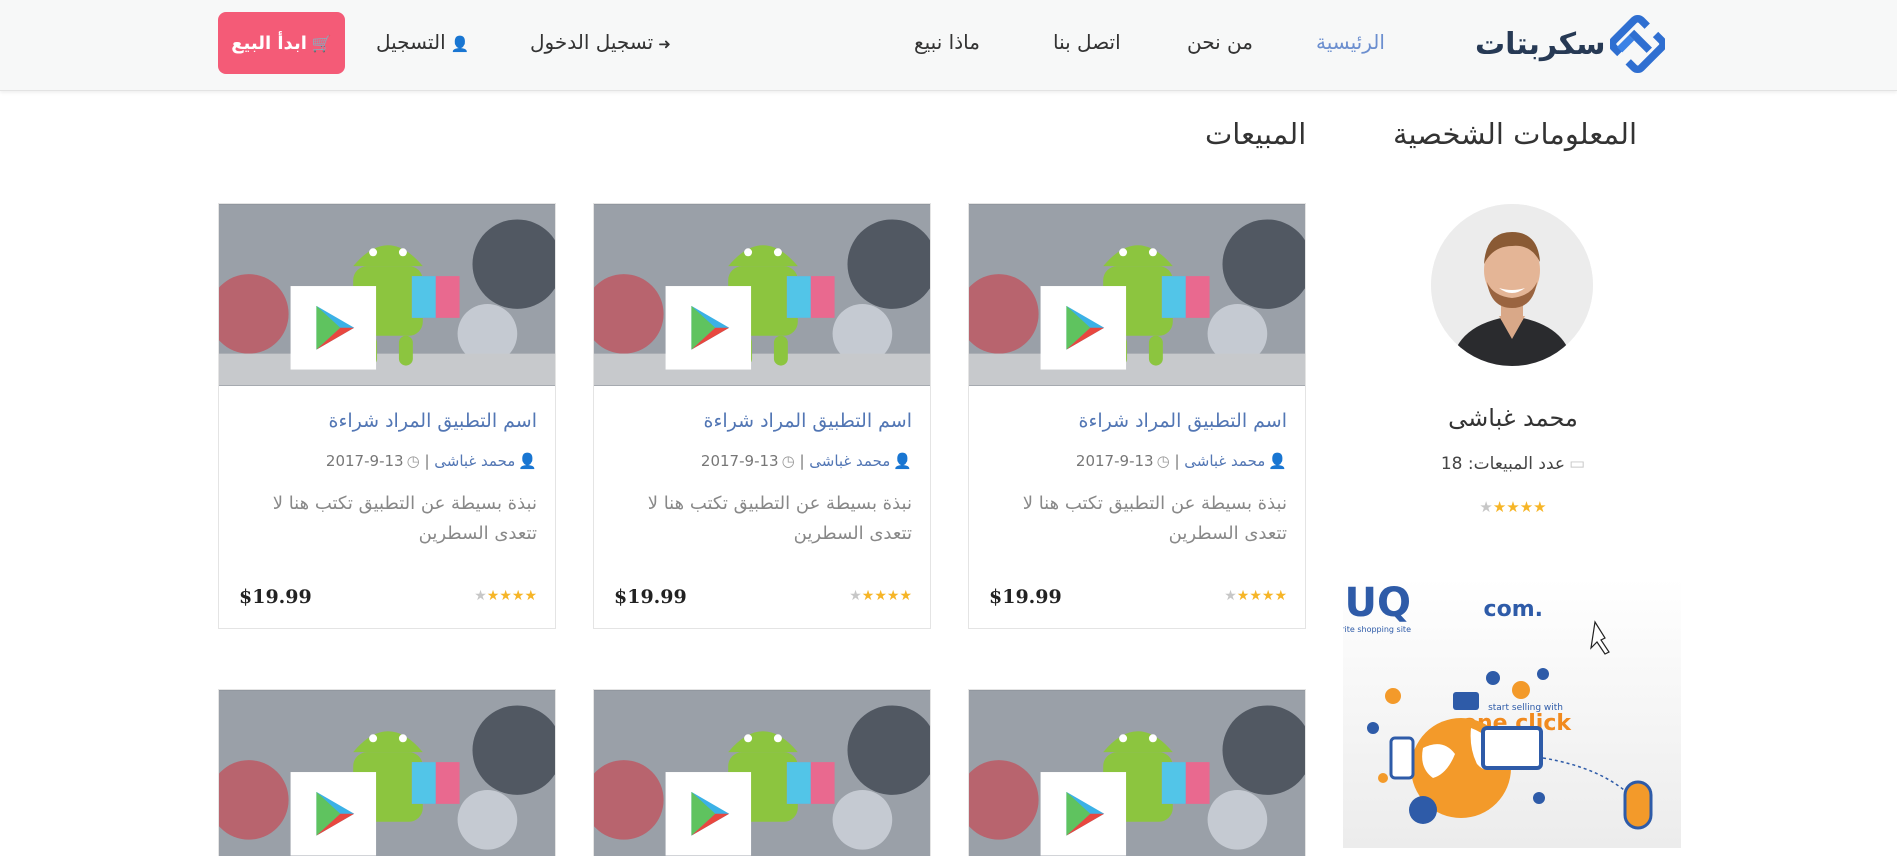 This screenshot has width=1897, height=856. I want to click on nav-what-we-sell: ماذا نبيع, so click(947, 42).